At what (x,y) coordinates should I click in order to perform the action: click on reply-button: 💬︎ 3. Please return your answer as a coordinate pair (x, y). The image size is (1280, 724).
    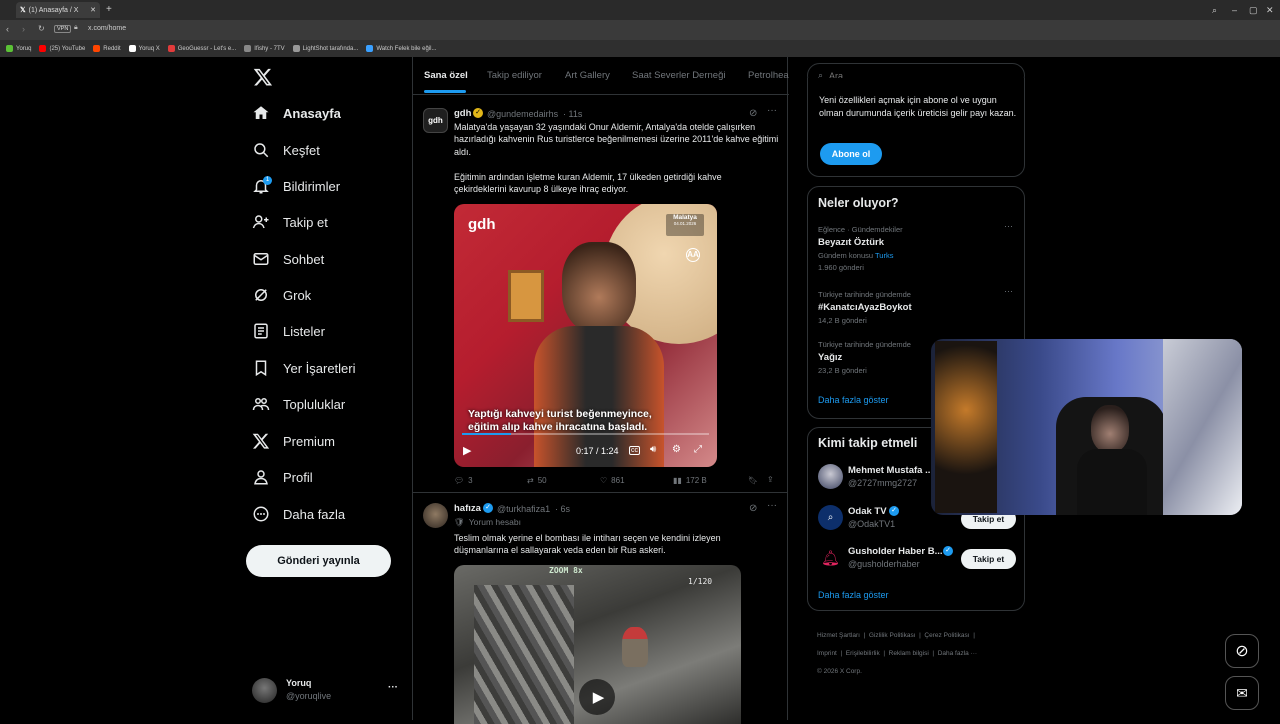
    Looking at the image, I should click on (463, 480).